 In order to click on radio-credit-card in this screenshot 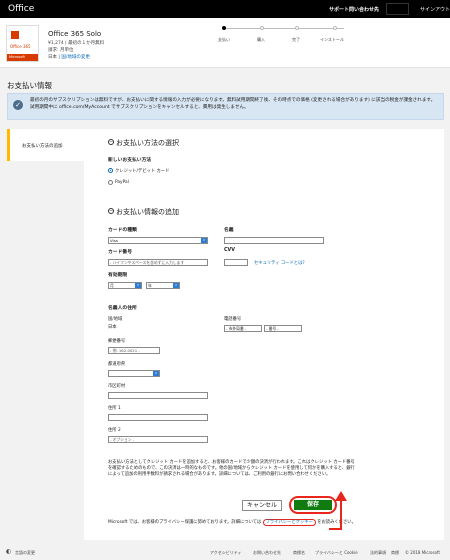, I will do `click(110, 170)`.